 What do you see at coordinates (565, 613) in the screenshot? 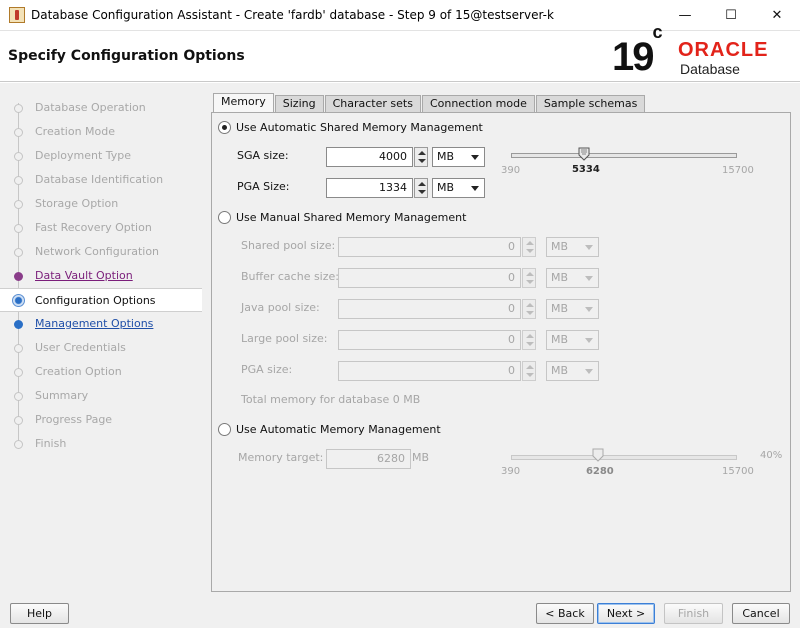
I see `back-button: < Back` at bounding box center [565, 613].